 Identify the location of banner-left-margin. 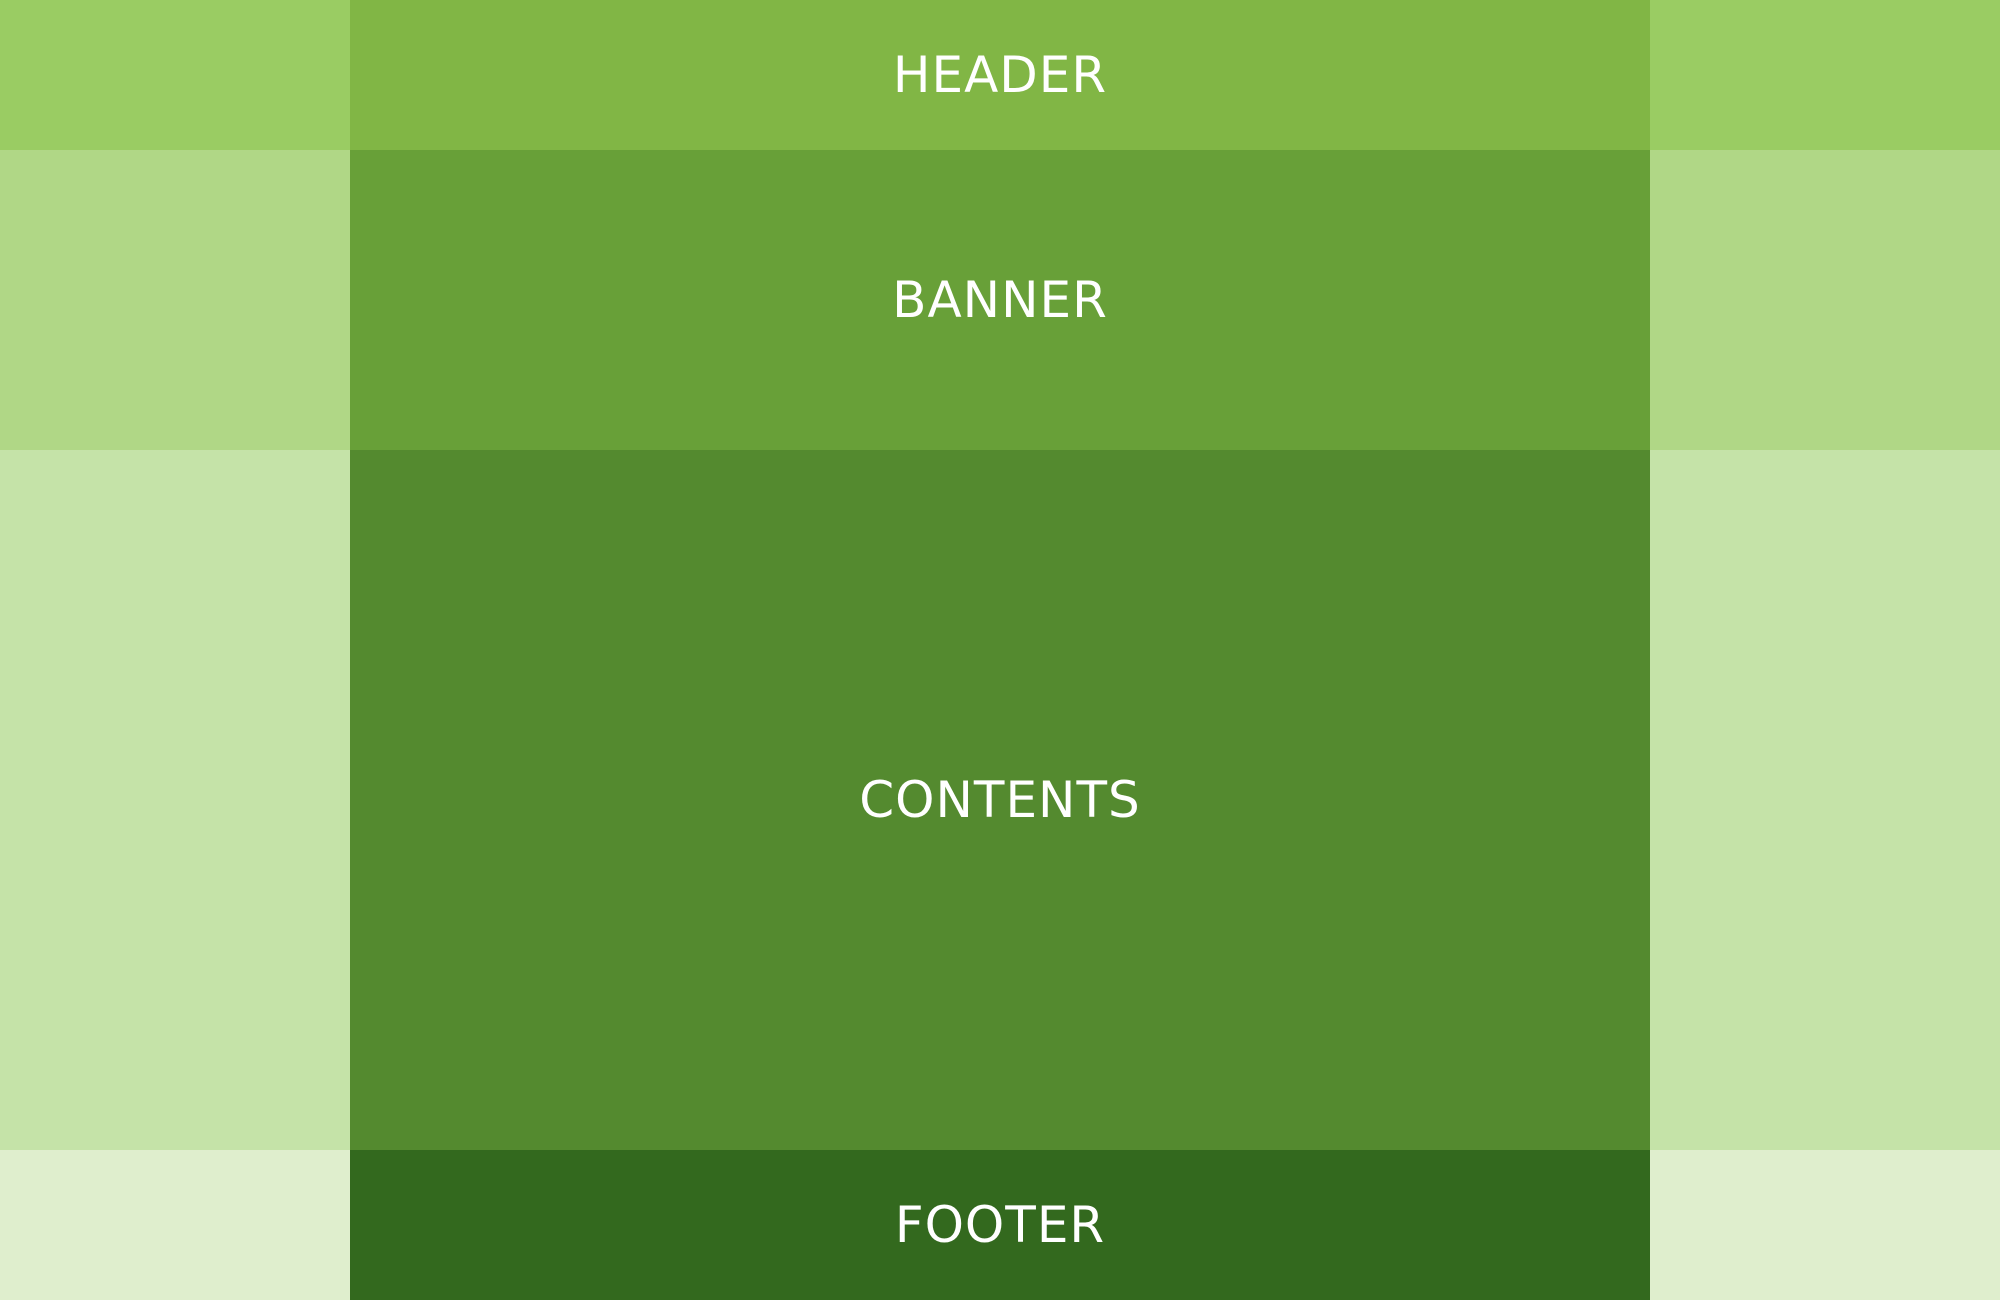
(175, 300).